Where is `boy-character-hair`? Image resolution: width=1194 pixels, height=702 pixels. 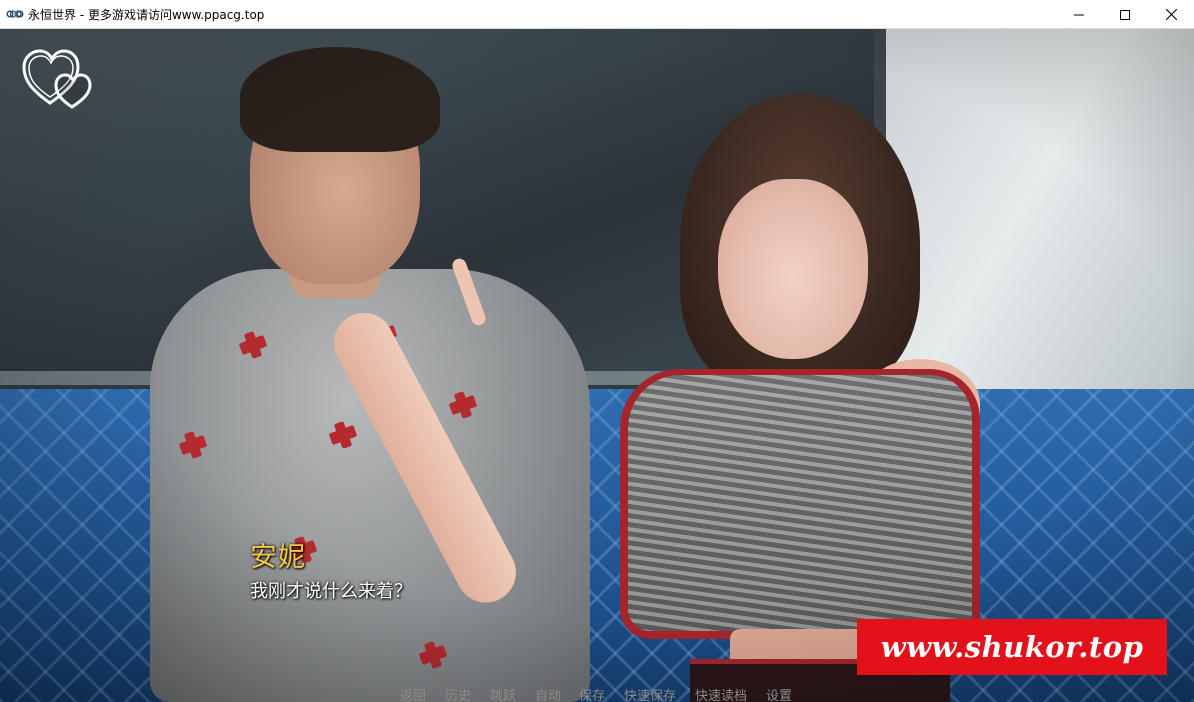
boy-character-hair is located at coordinates (340, 99).